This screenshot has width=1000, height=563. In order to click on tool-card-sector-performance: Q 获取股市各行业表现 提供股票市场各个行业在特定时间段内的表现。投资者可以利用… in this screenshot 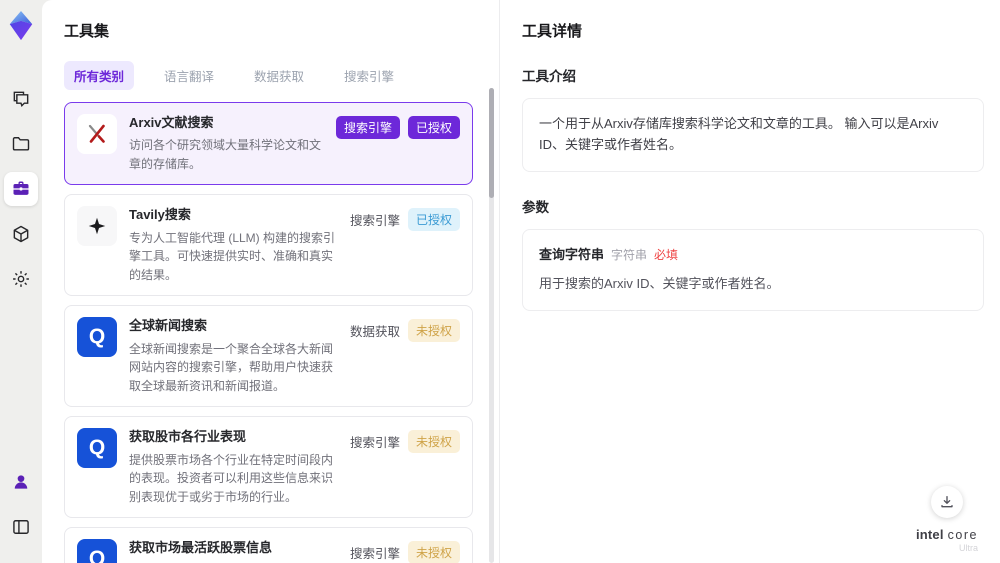, I will do `click(268, 467)`.